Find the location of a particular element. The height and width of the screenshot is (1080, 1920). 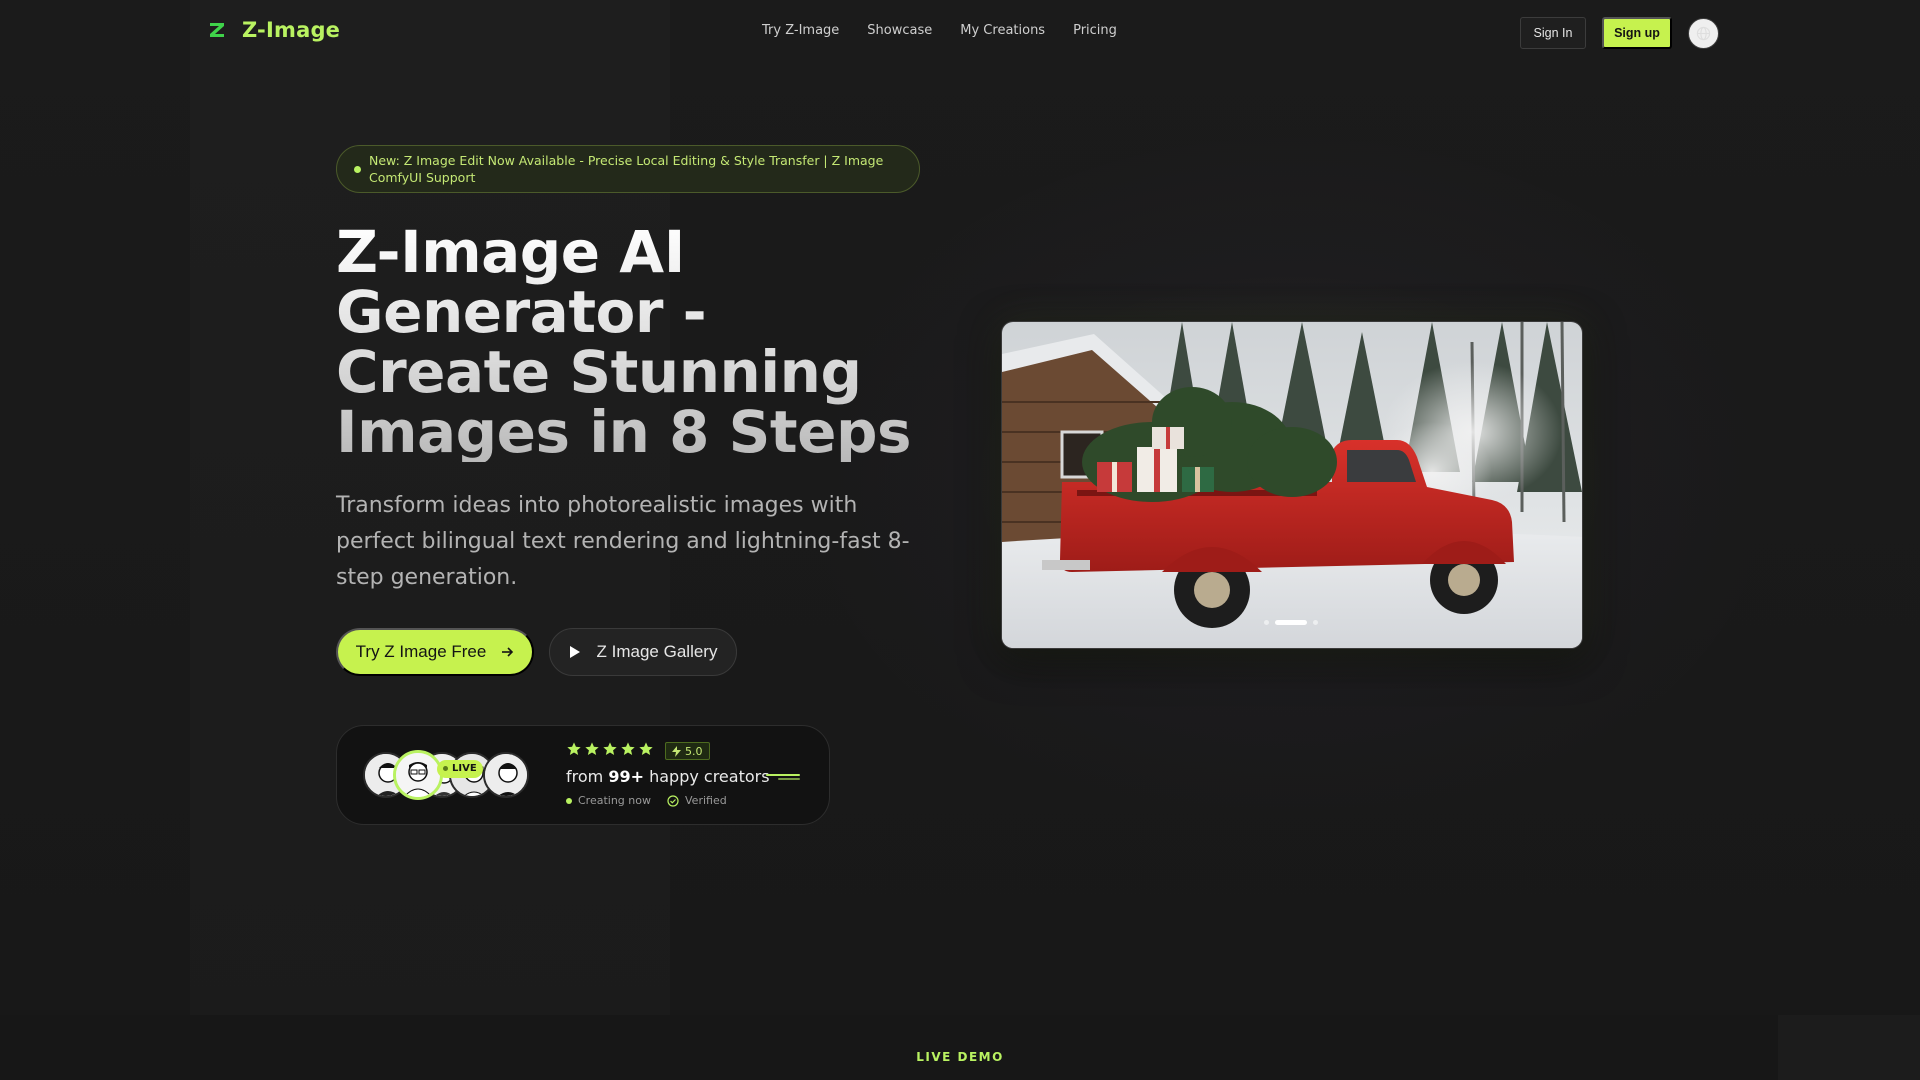

gallery-button: Z Image Gallery is located at coordinates (643, 652).